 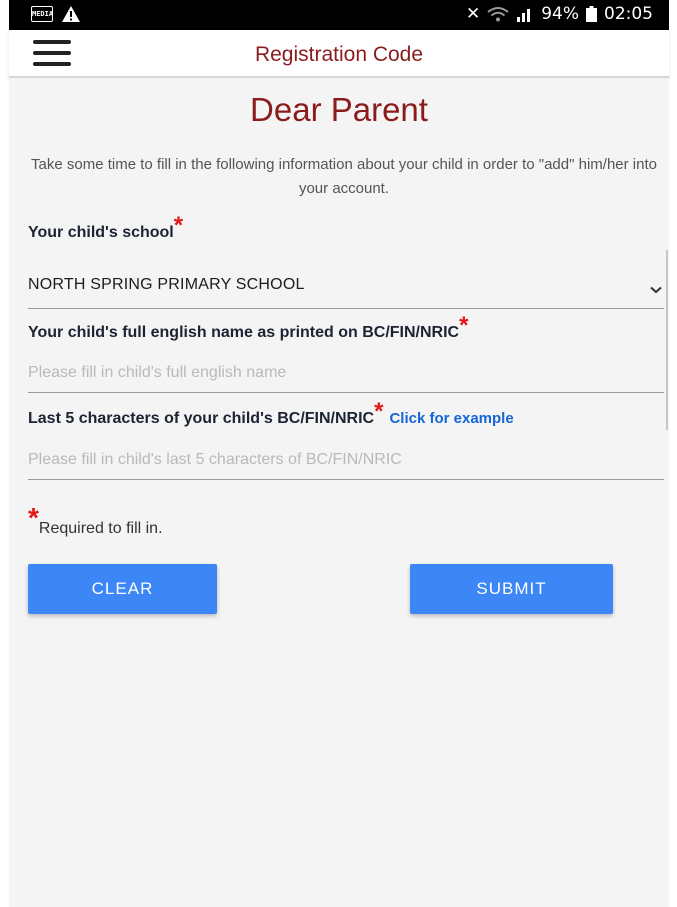 I want to click on wifi-icon, so click(x=498, y=14).